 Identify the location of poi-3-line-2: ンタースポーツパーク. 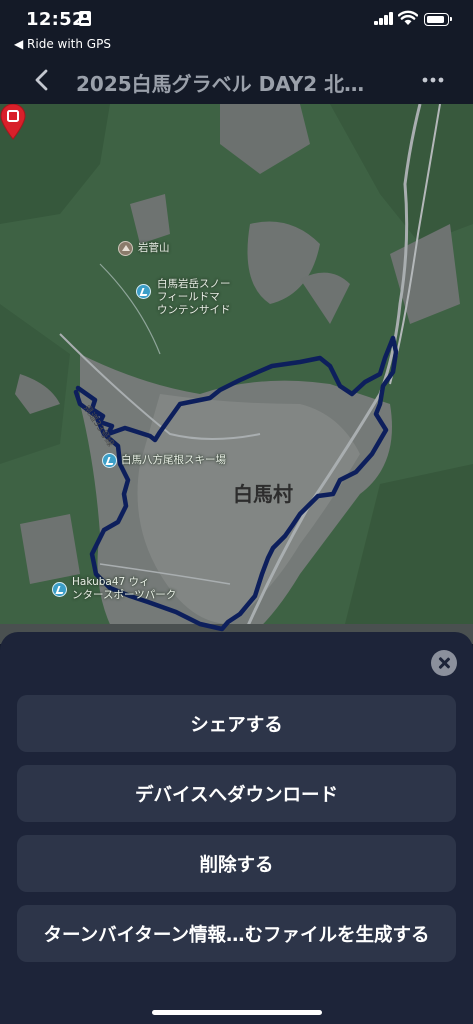
(124, 595).